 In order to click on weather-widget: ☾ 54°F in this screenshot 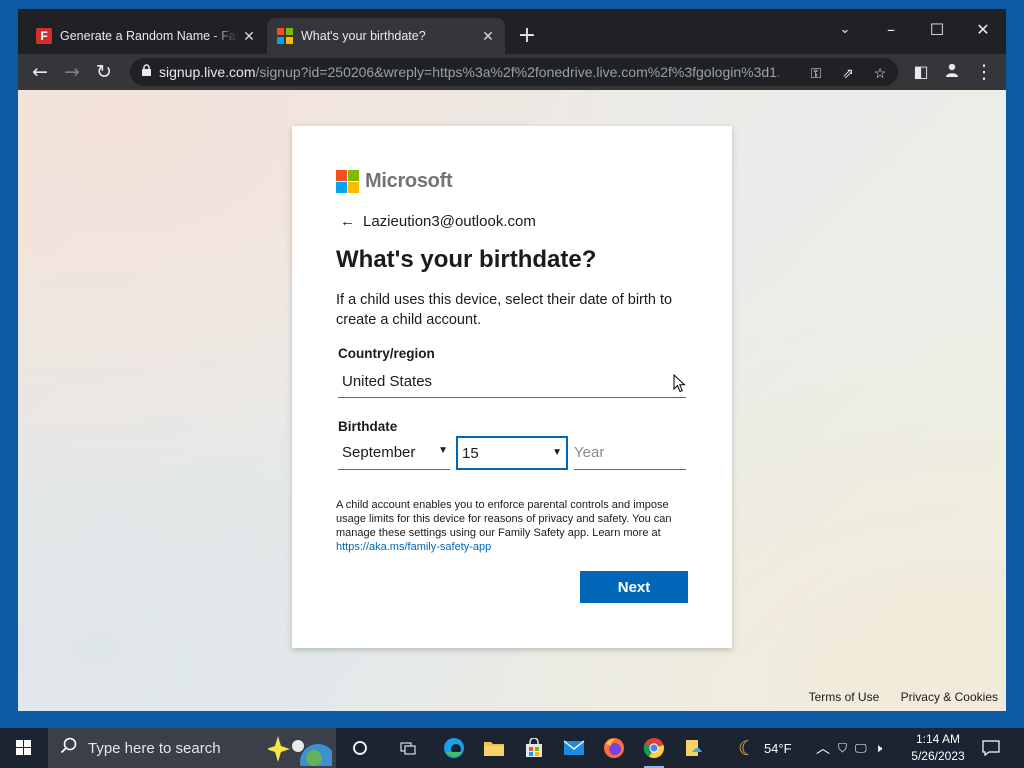, I will do `click(765, 748)`.